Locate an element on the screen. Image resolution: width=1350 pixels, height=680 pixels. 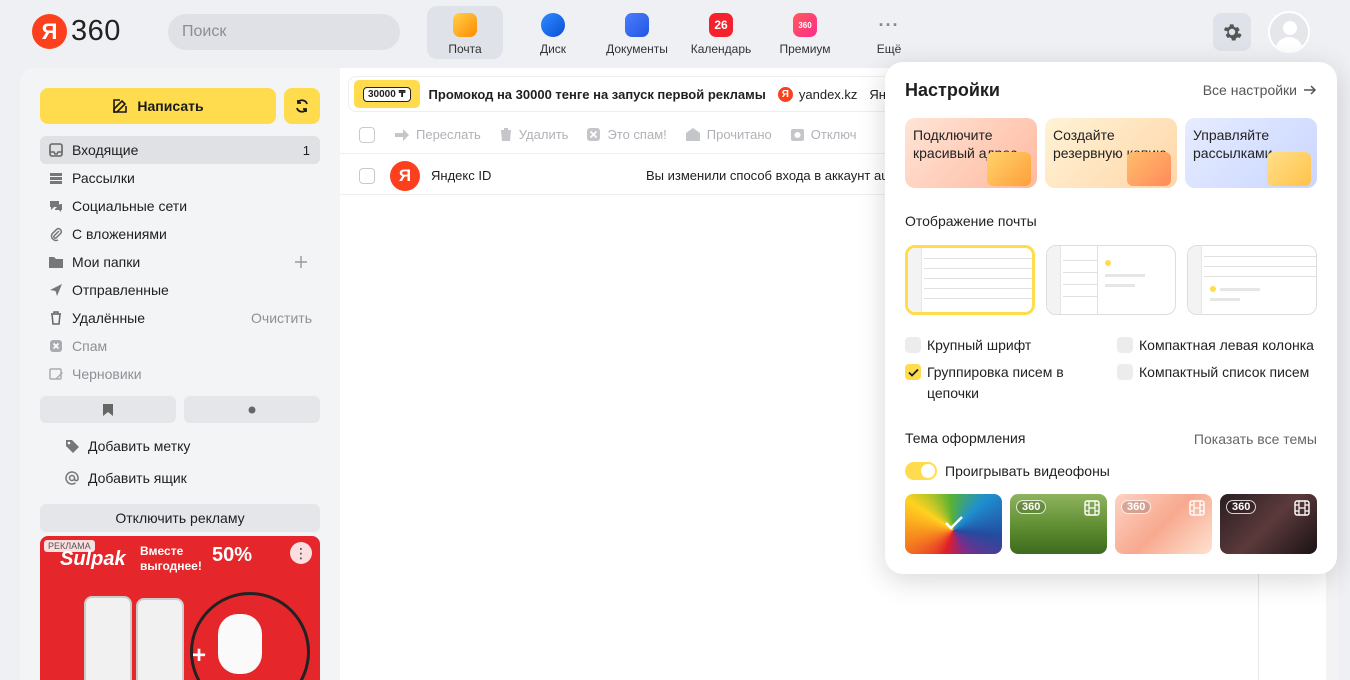
show-all-themes-link: Показать все темы is located at coordinates (1255, 439).